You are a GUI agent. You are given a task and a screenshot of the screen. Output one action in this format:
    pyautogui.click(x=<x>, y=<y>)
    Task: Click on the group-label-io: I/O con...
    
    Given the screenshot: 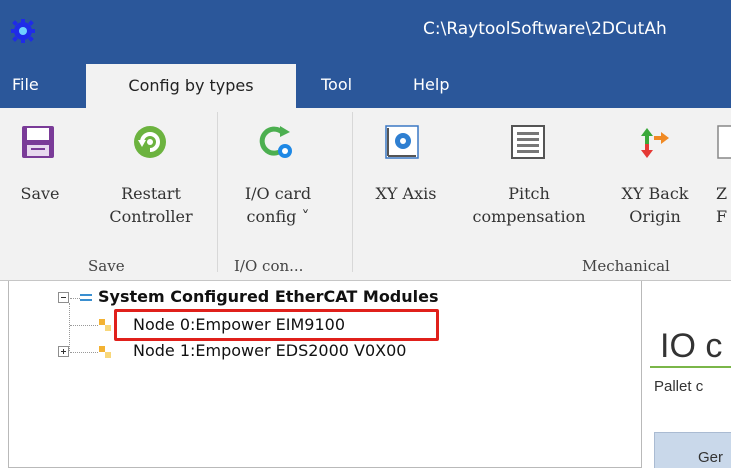 What is the action you would take?
    pyautogui.click(x=269, y=266)
    